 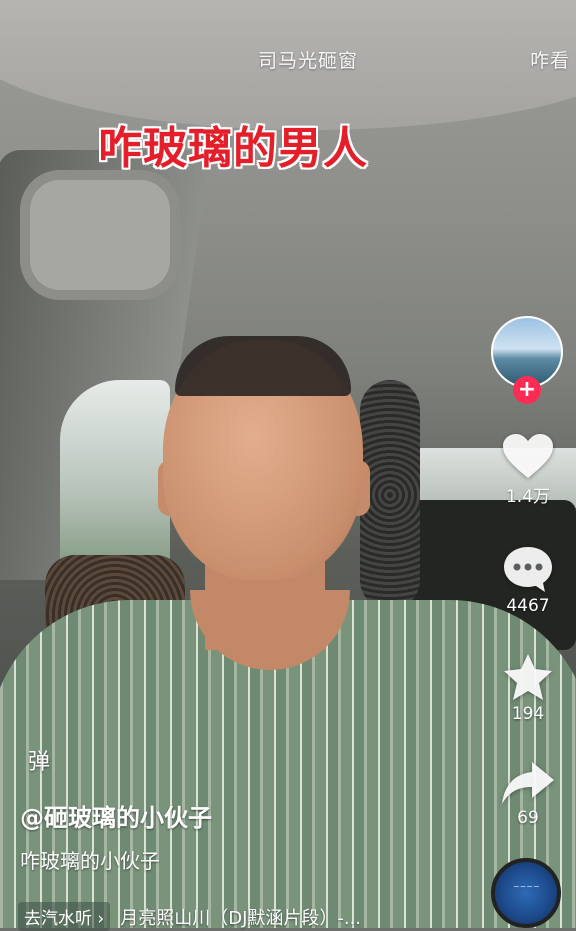 What do you see at coordinates (233, 148) in the screenshot?
I see `video-caption: 咋玻璃的男人` at bounding box center [233, 148].